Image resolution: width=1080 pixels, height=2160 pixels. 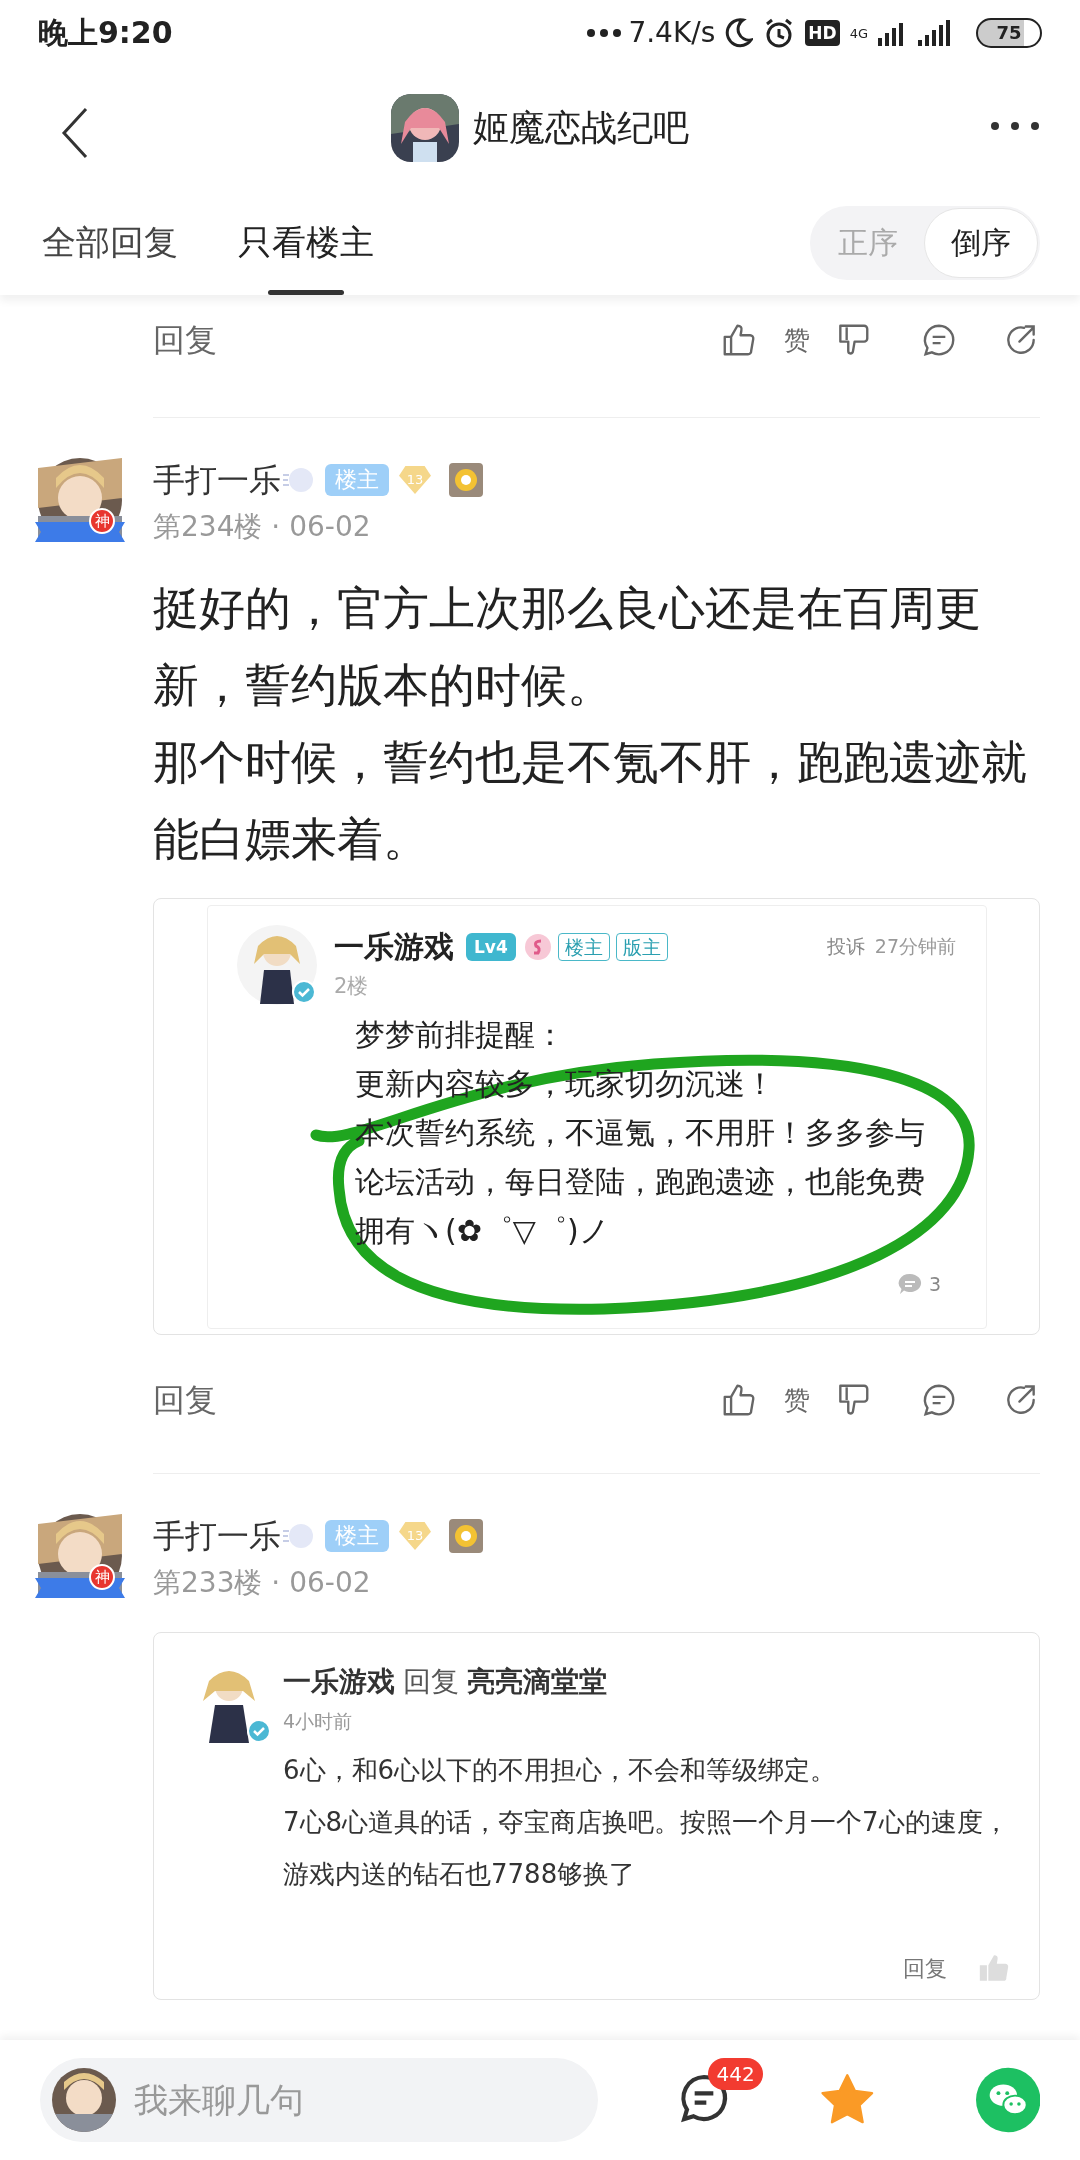 What do you see at coordinates (354, 2100) in the screenshot?
I see `comment-input: 我来聊几句` at bounding box center [354, 2100].